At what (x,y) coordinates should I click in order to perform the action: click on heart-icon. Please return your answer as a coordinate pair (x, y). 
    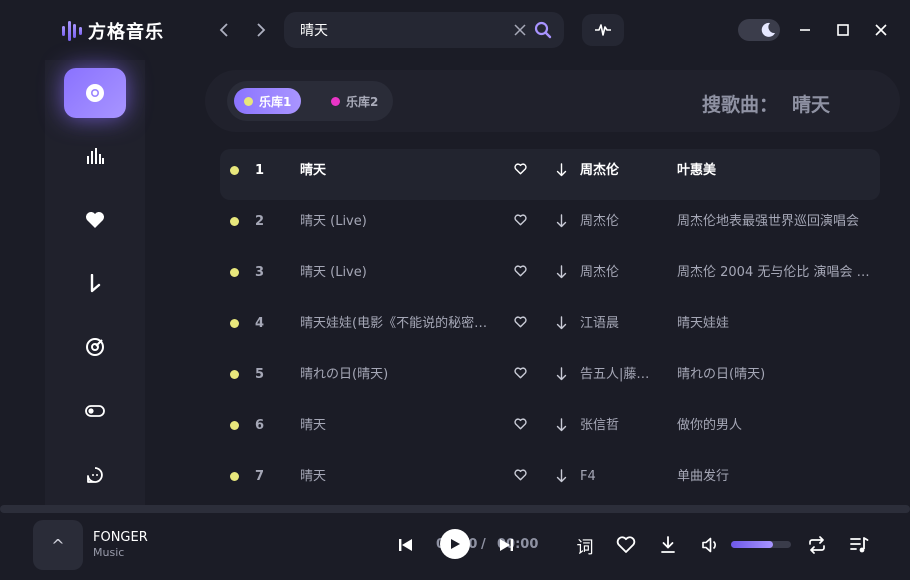
    Looking at the image, I should click on (95, 220).